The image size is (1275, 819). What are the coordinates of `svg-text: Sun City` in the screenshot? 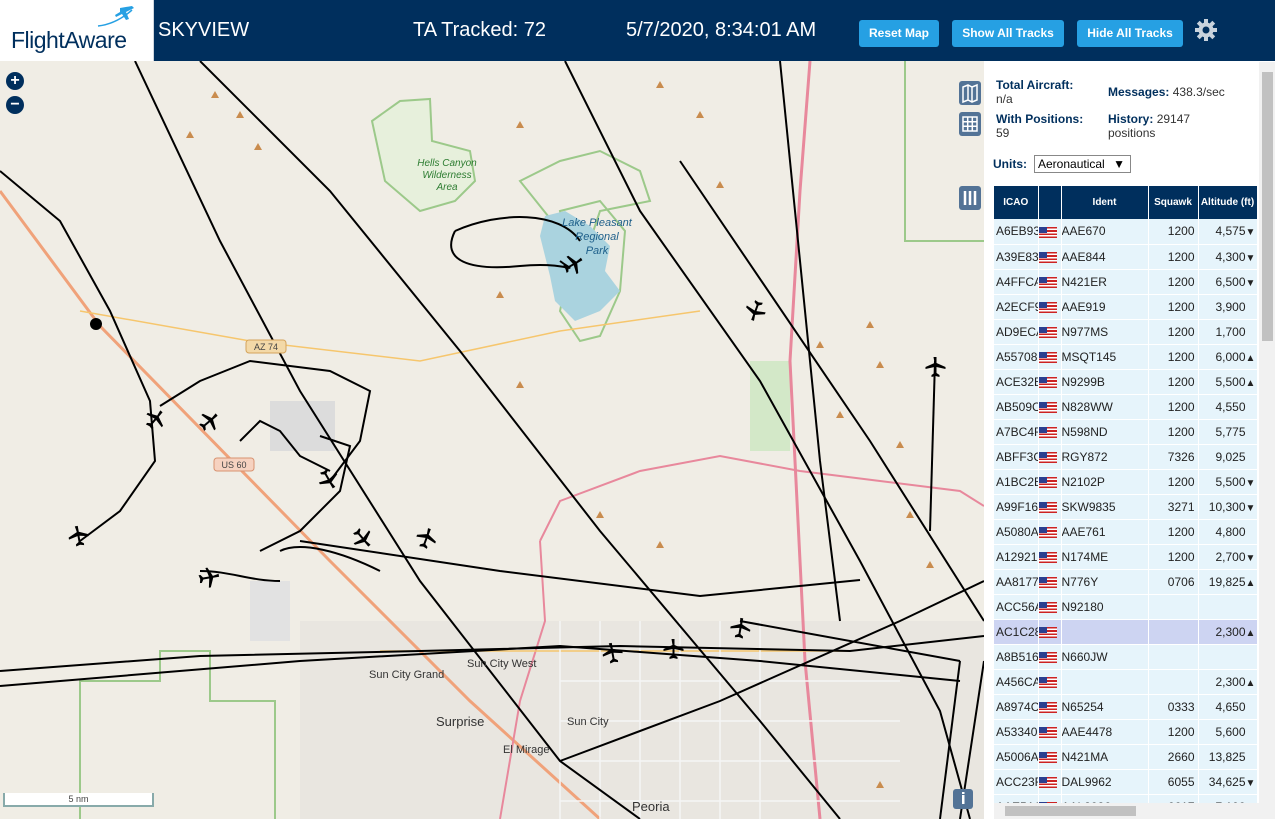 It's located at (588, 722).